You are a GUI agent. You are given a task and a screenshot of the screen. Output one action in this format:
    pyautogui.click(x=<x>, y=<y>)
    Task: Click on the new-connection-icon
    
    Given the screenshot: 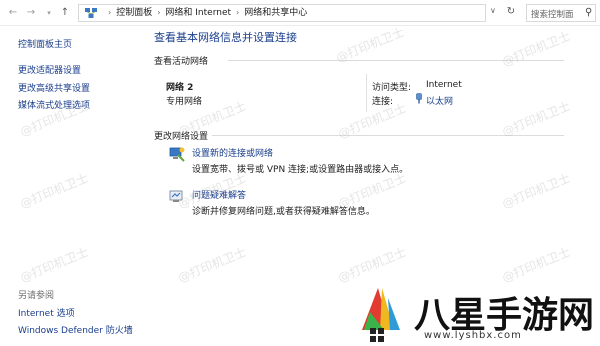 What is the action you would take?
    pyautogui.click(x=177, y=154)
    